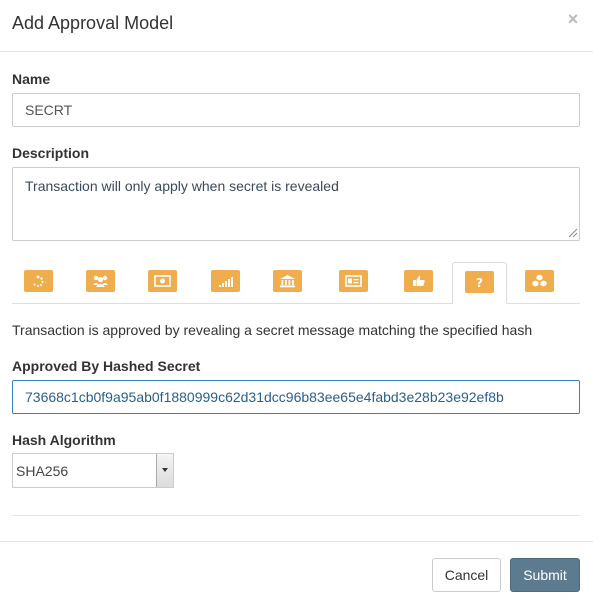 Image resolution: width=593 pixels, height=603 pixels. I want to click on tab-cubes, so click(539, 281).